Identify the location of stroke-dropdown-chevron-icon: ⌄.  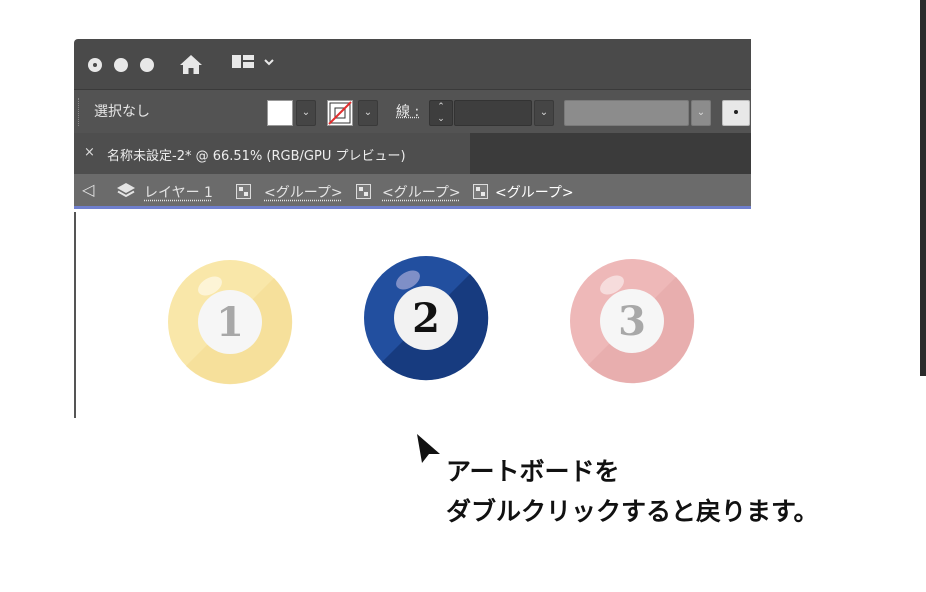
(368, 113).